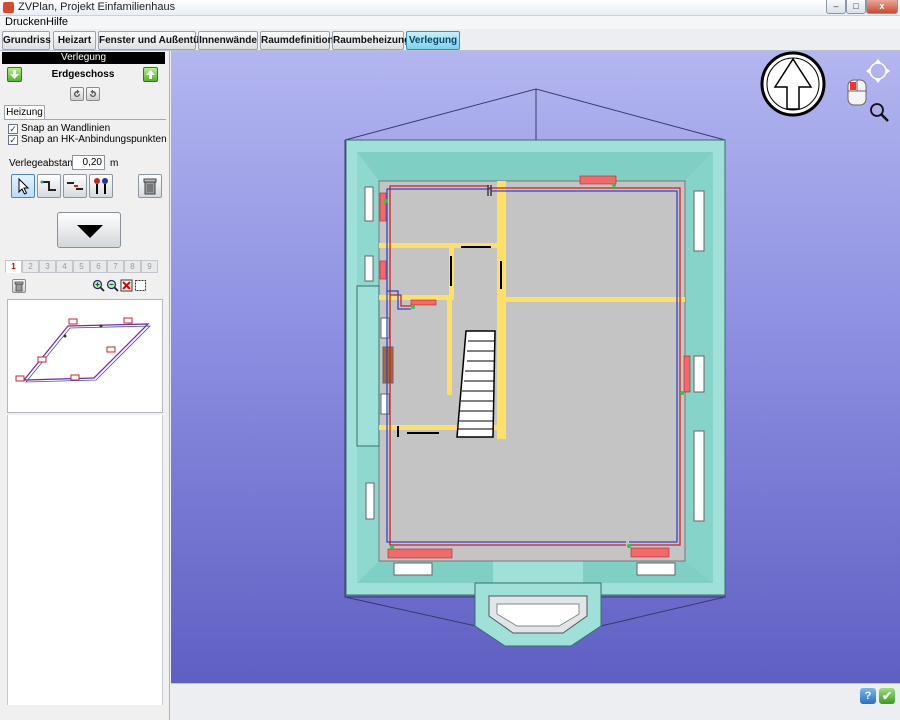 Image resolution: width=900 pixels, height=720 pixels. What do you see at coordinates (882, 7) in the screenshot?
I see `close-button: x` at bounding box center [882, 7].